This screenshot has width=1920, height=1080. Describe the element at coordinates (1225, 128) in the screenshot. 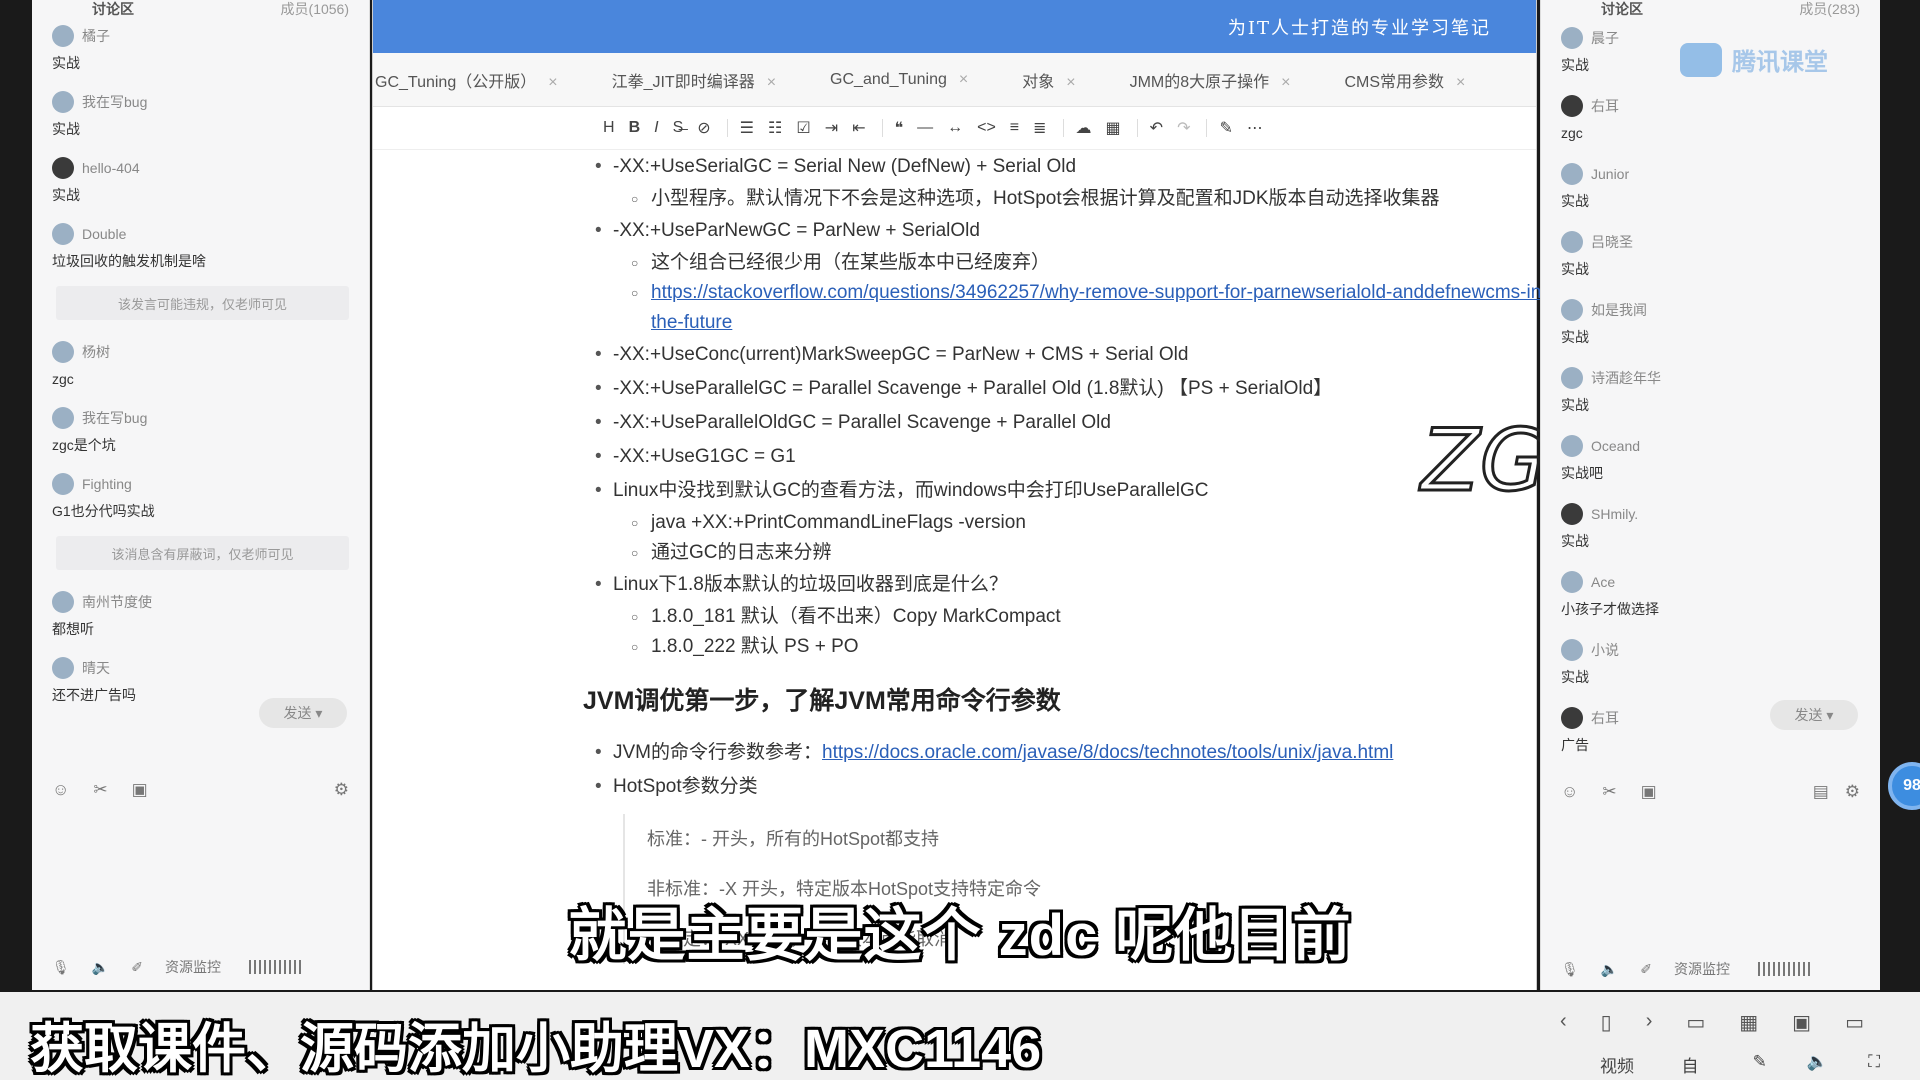

I see `pen-icon: ✎` at that location.